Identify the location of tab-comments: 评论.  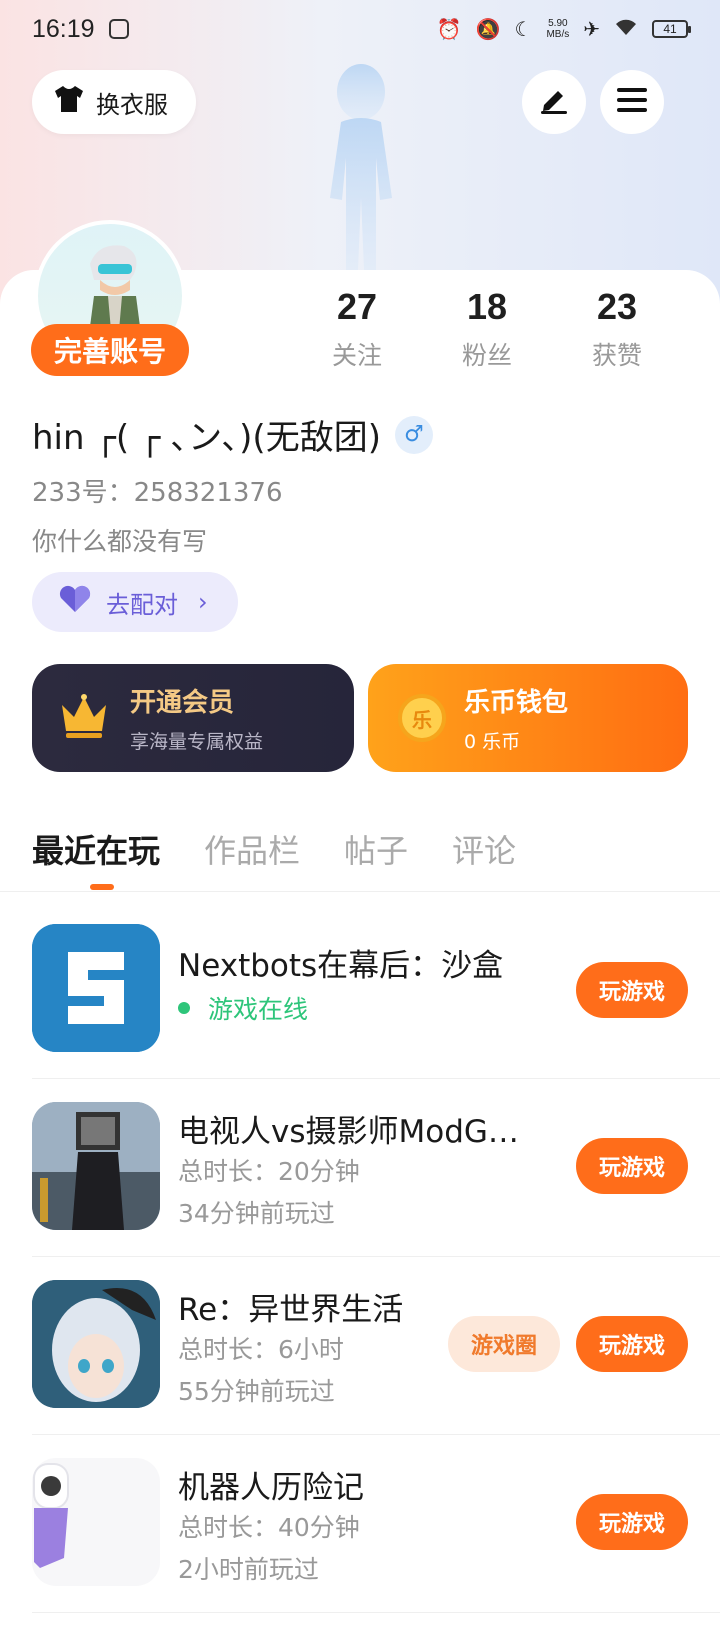
(484, 849).